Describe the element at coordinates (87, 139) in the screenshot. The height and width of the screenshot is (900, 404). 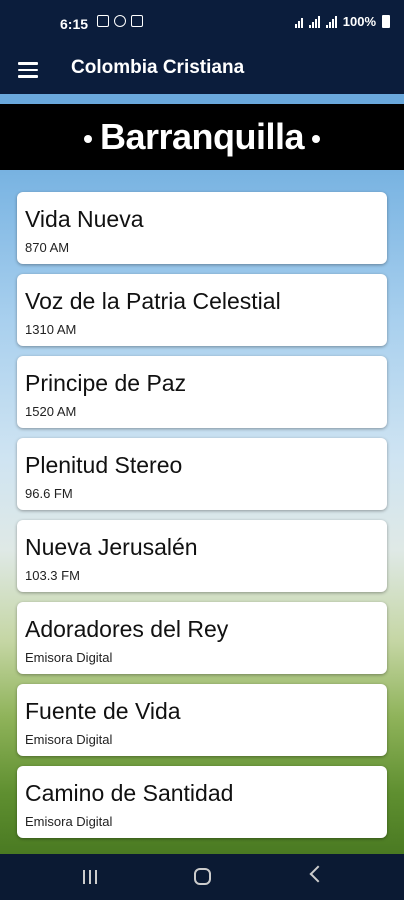
I see `banner-dot-left` at that location.